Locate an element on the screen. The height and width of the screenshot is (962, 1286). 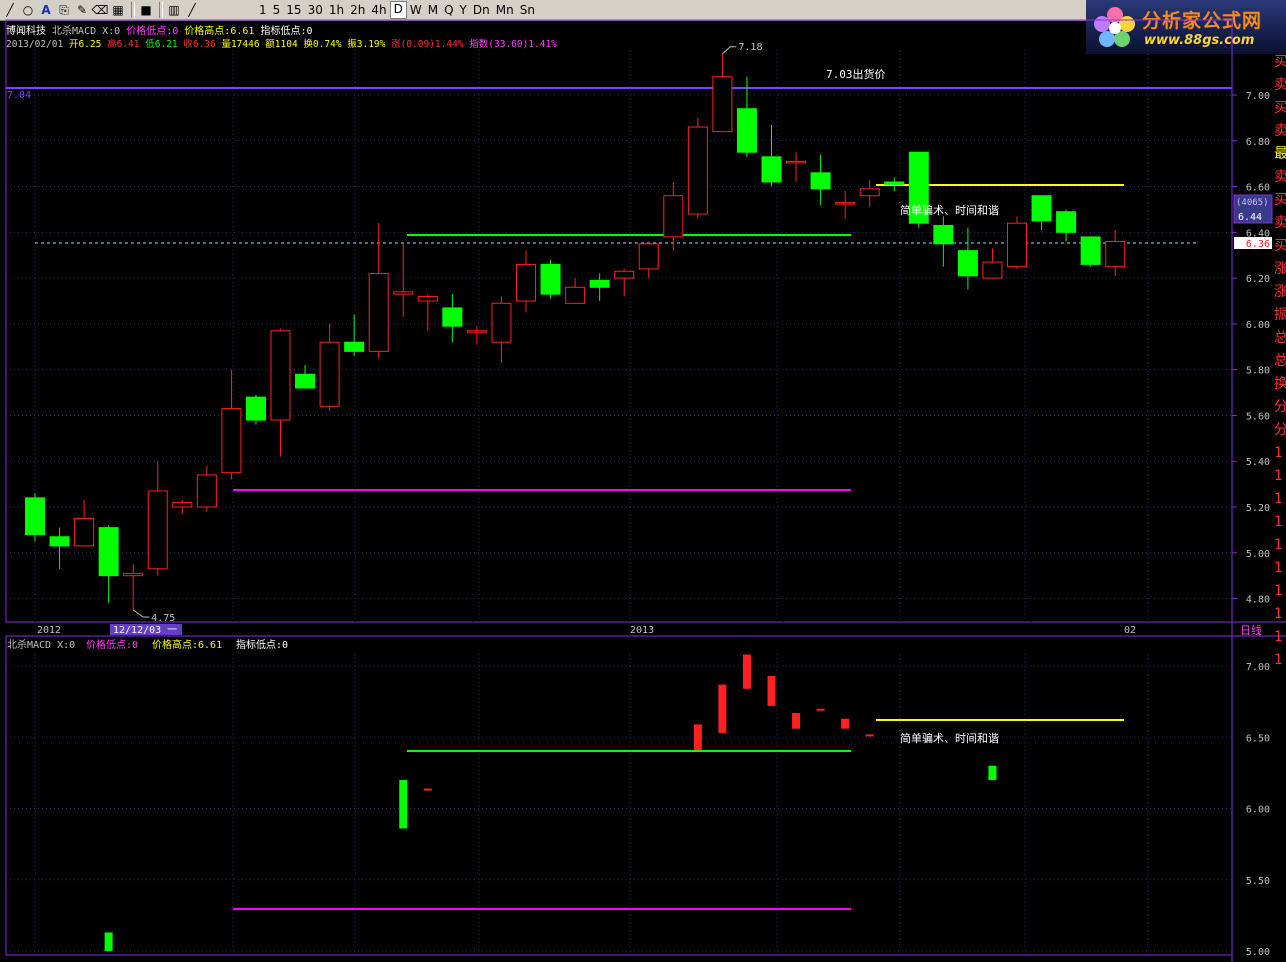
period-y: Y is located at coordinates (463, 10).